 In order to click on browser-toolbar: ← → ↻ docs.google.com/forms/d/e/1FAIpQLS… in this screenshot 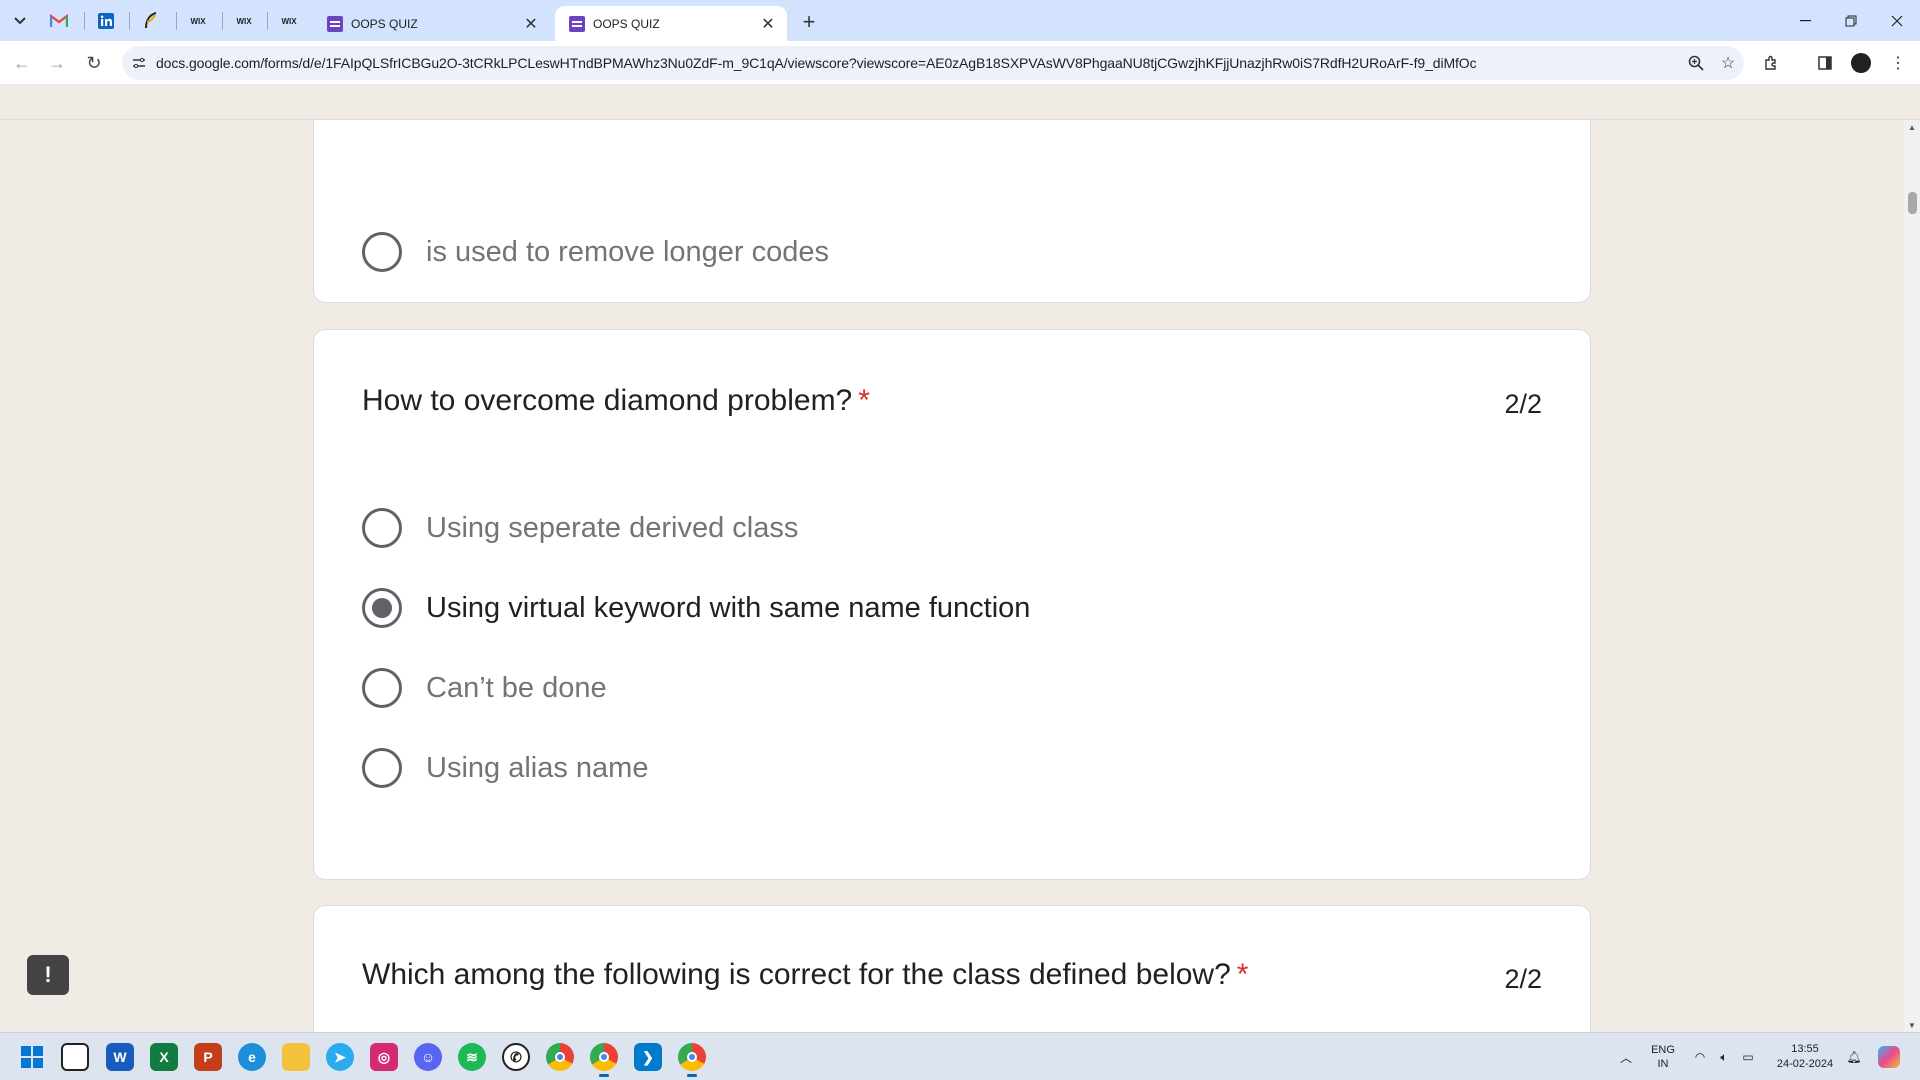, I will do `click(960, 62)`.